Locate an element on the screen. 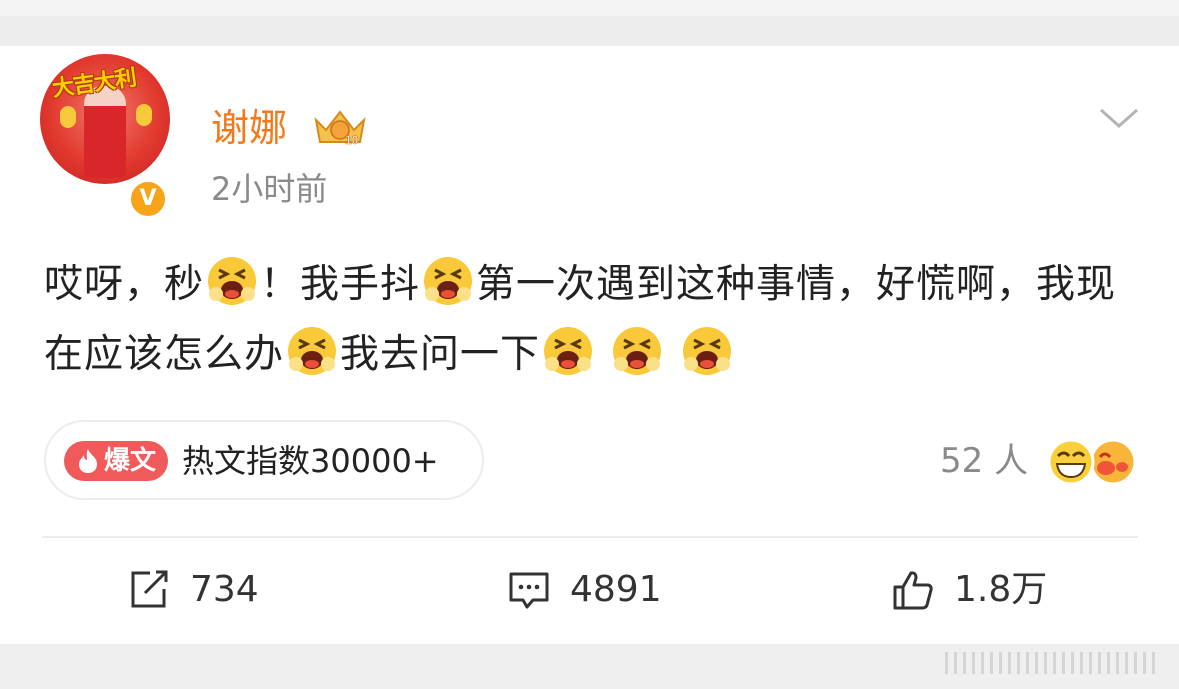 This screenshot has height=689, width=1179. hot-index-pill: 爆文 热文指数30000+ is located at coordinates (264, 460).